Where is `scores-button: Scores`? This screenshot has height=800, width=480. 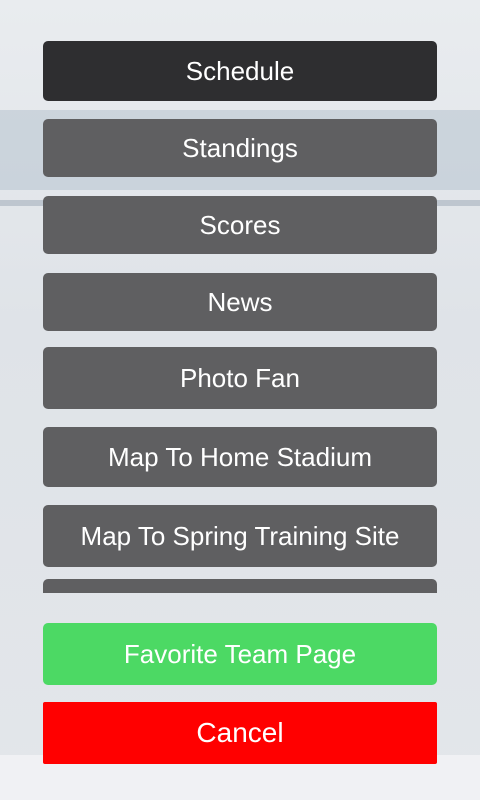 scores-button: Scores is located at coordinates (240, 225).